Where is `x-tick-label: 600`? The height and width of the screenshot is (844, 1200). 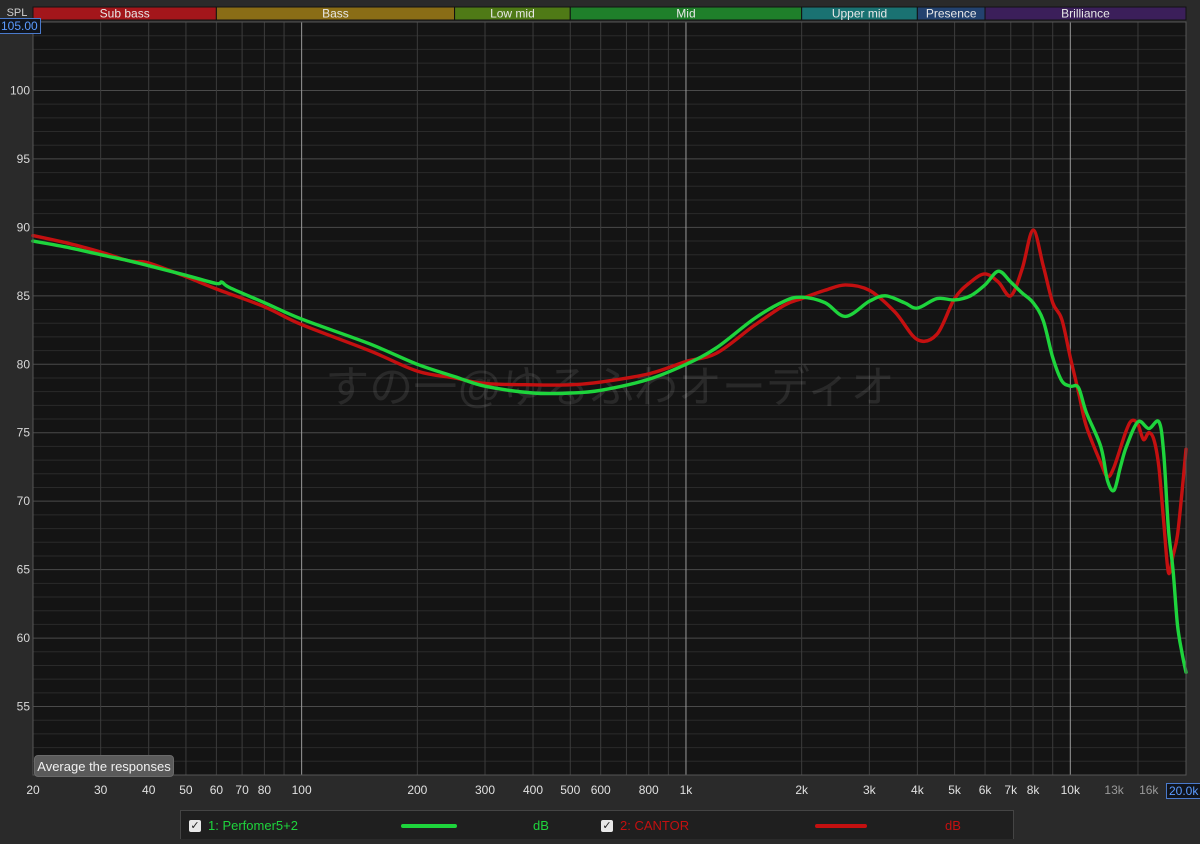 x-tick-label: 600 is located at coordinates (601, 790).